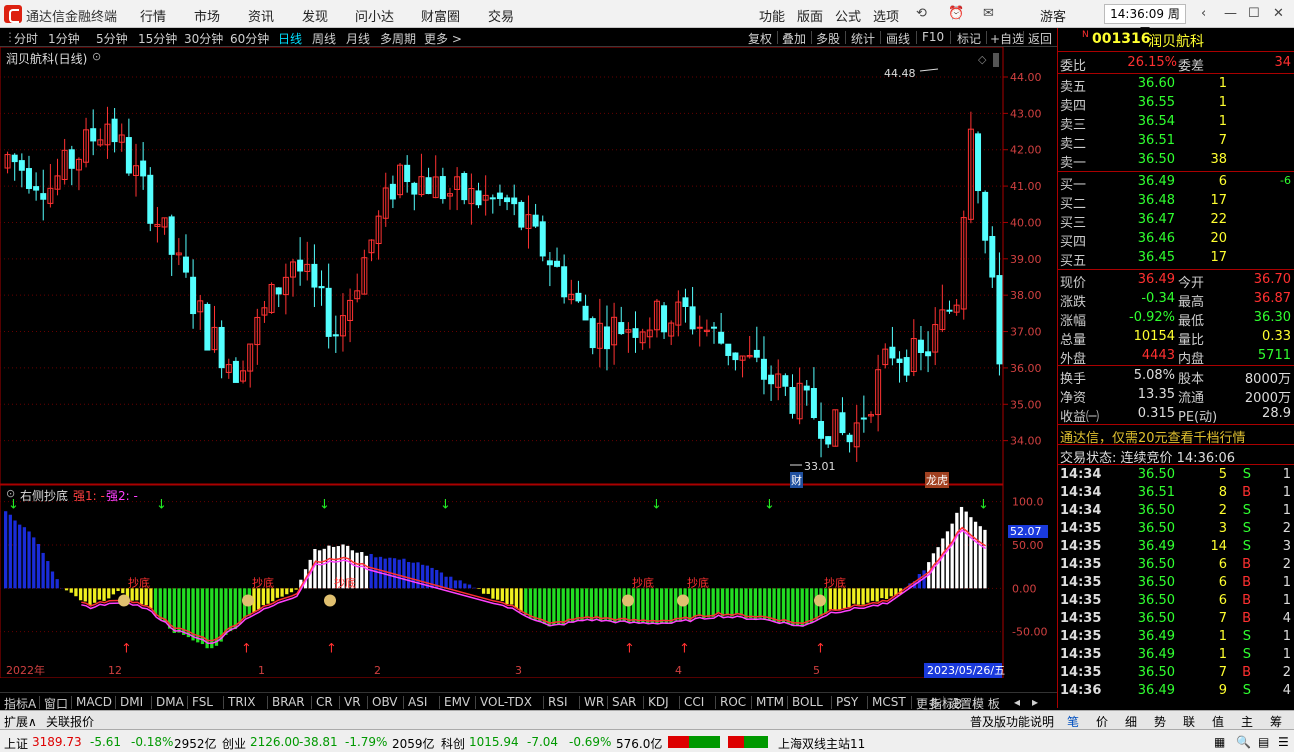 This screenshot has width=1294, height=752. Describe the element at coordinates (848, 15) in the screenshot. I see `menu-gongshi: 公式` at that location.